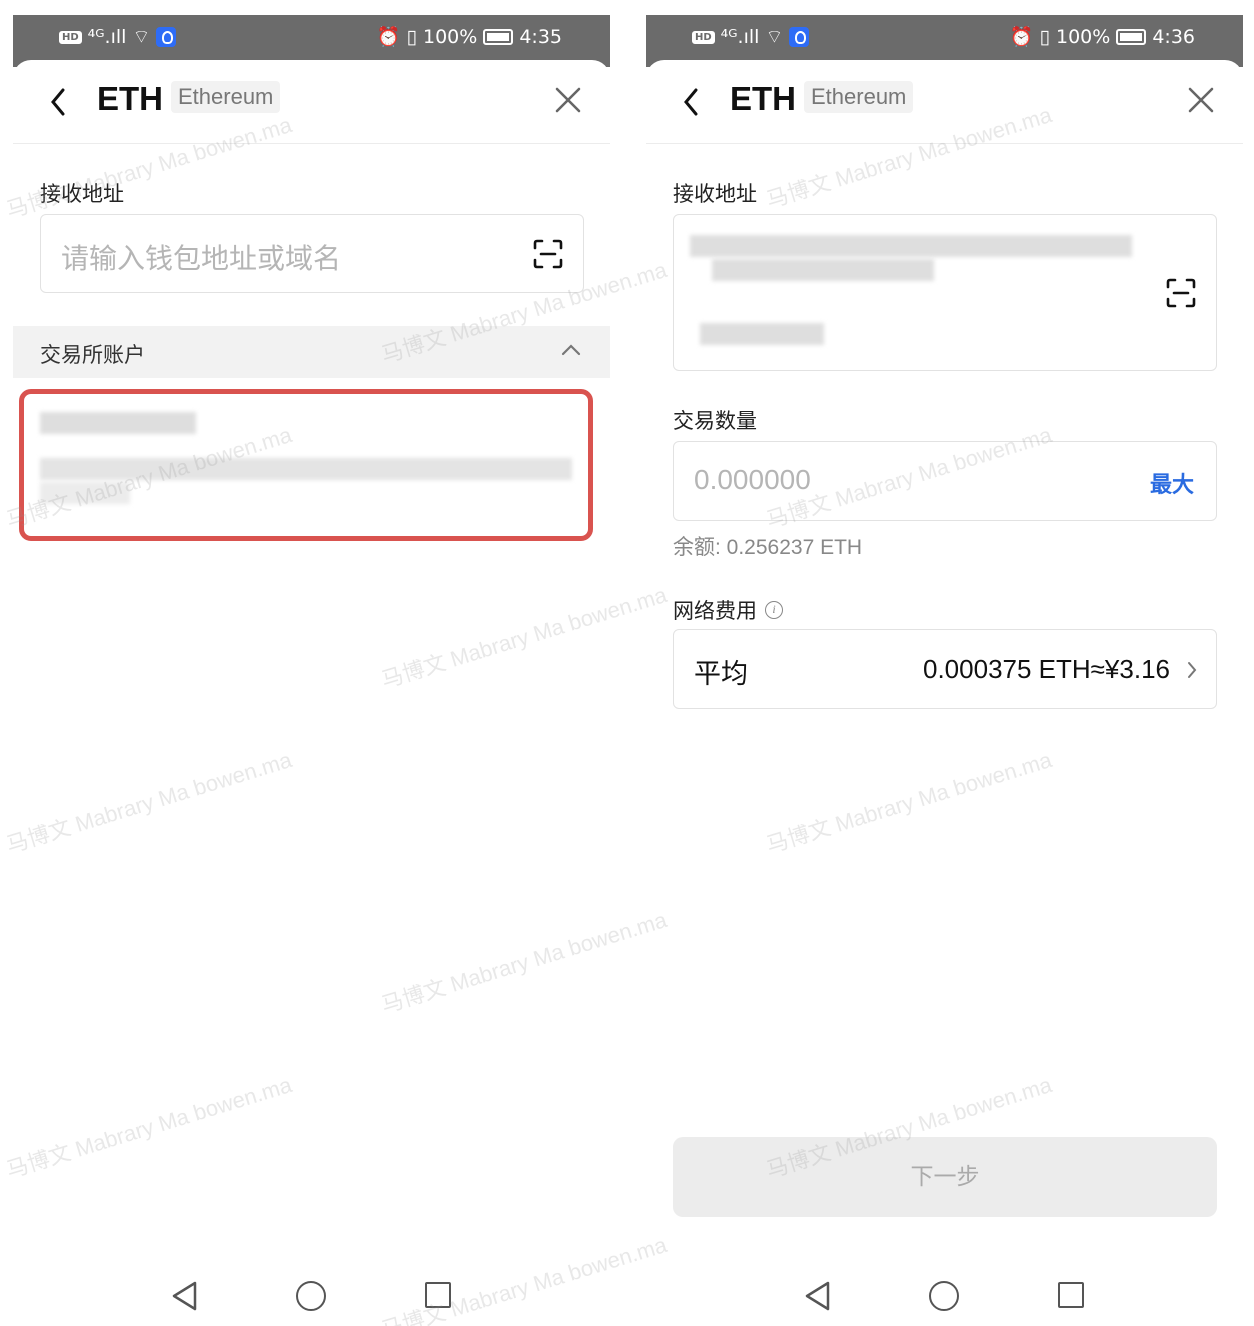  Describe the element at coordinates (945, 1177) in the screenshot. I see `next-step-button: 下一步` at that location.